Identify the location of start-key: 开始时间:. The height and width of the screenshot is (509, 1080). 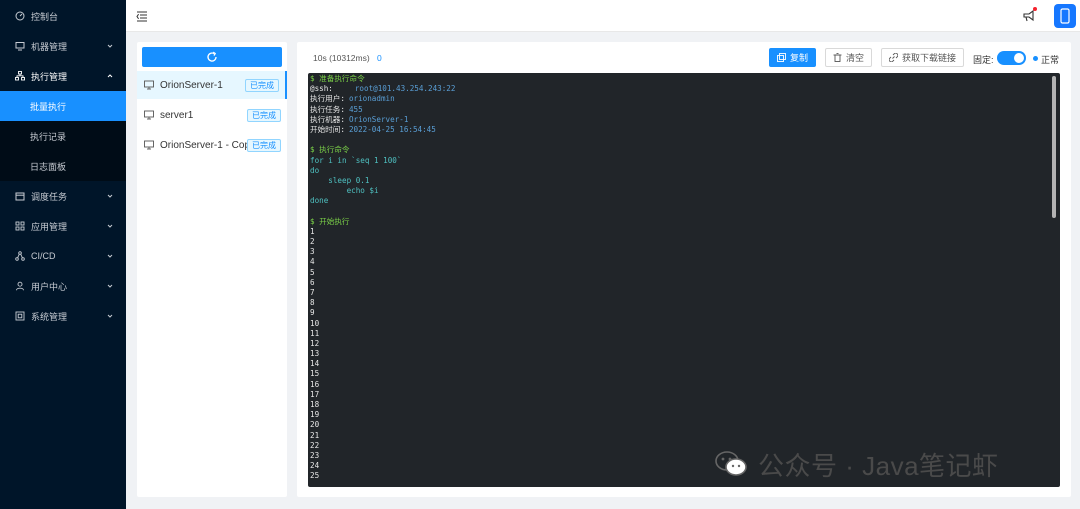
(327, 129).